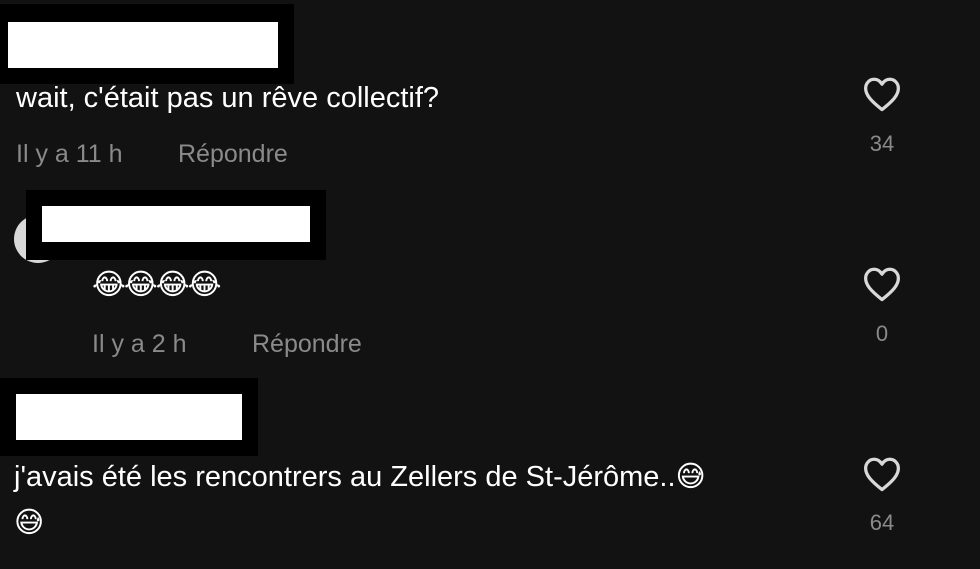 Image resolution: width=980 pixels, height=569 pixels. Describe the element at coordinates (882, 522) in the screenshot. I see `like-count: 64` at that location.